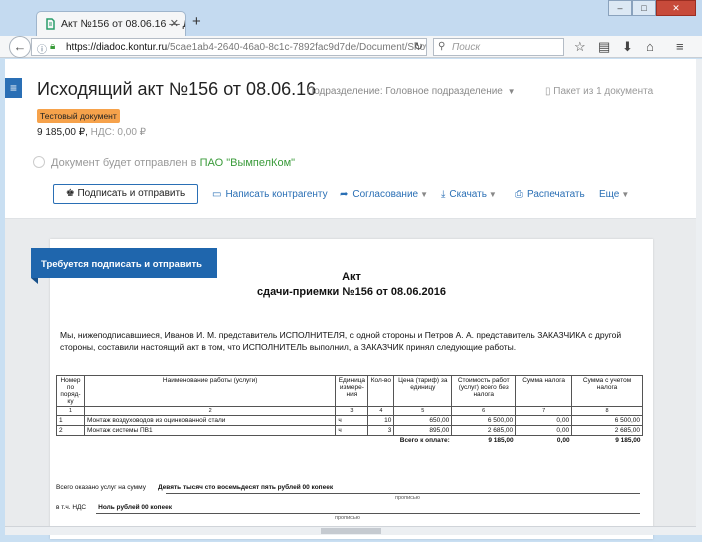  I want to click on vat-label: в т.ч. НДС, so click(71, 507).